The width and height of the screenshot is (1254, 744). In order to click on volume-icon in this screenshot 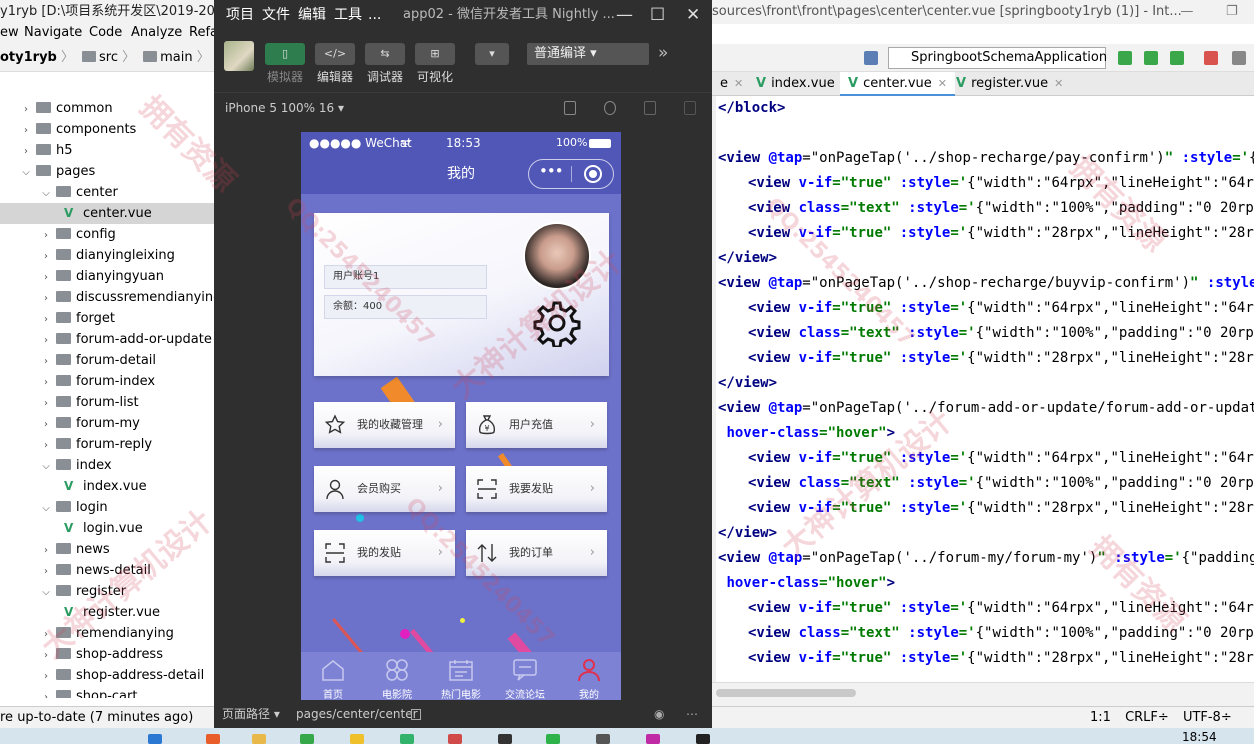, I will do `click(650, 108)`.